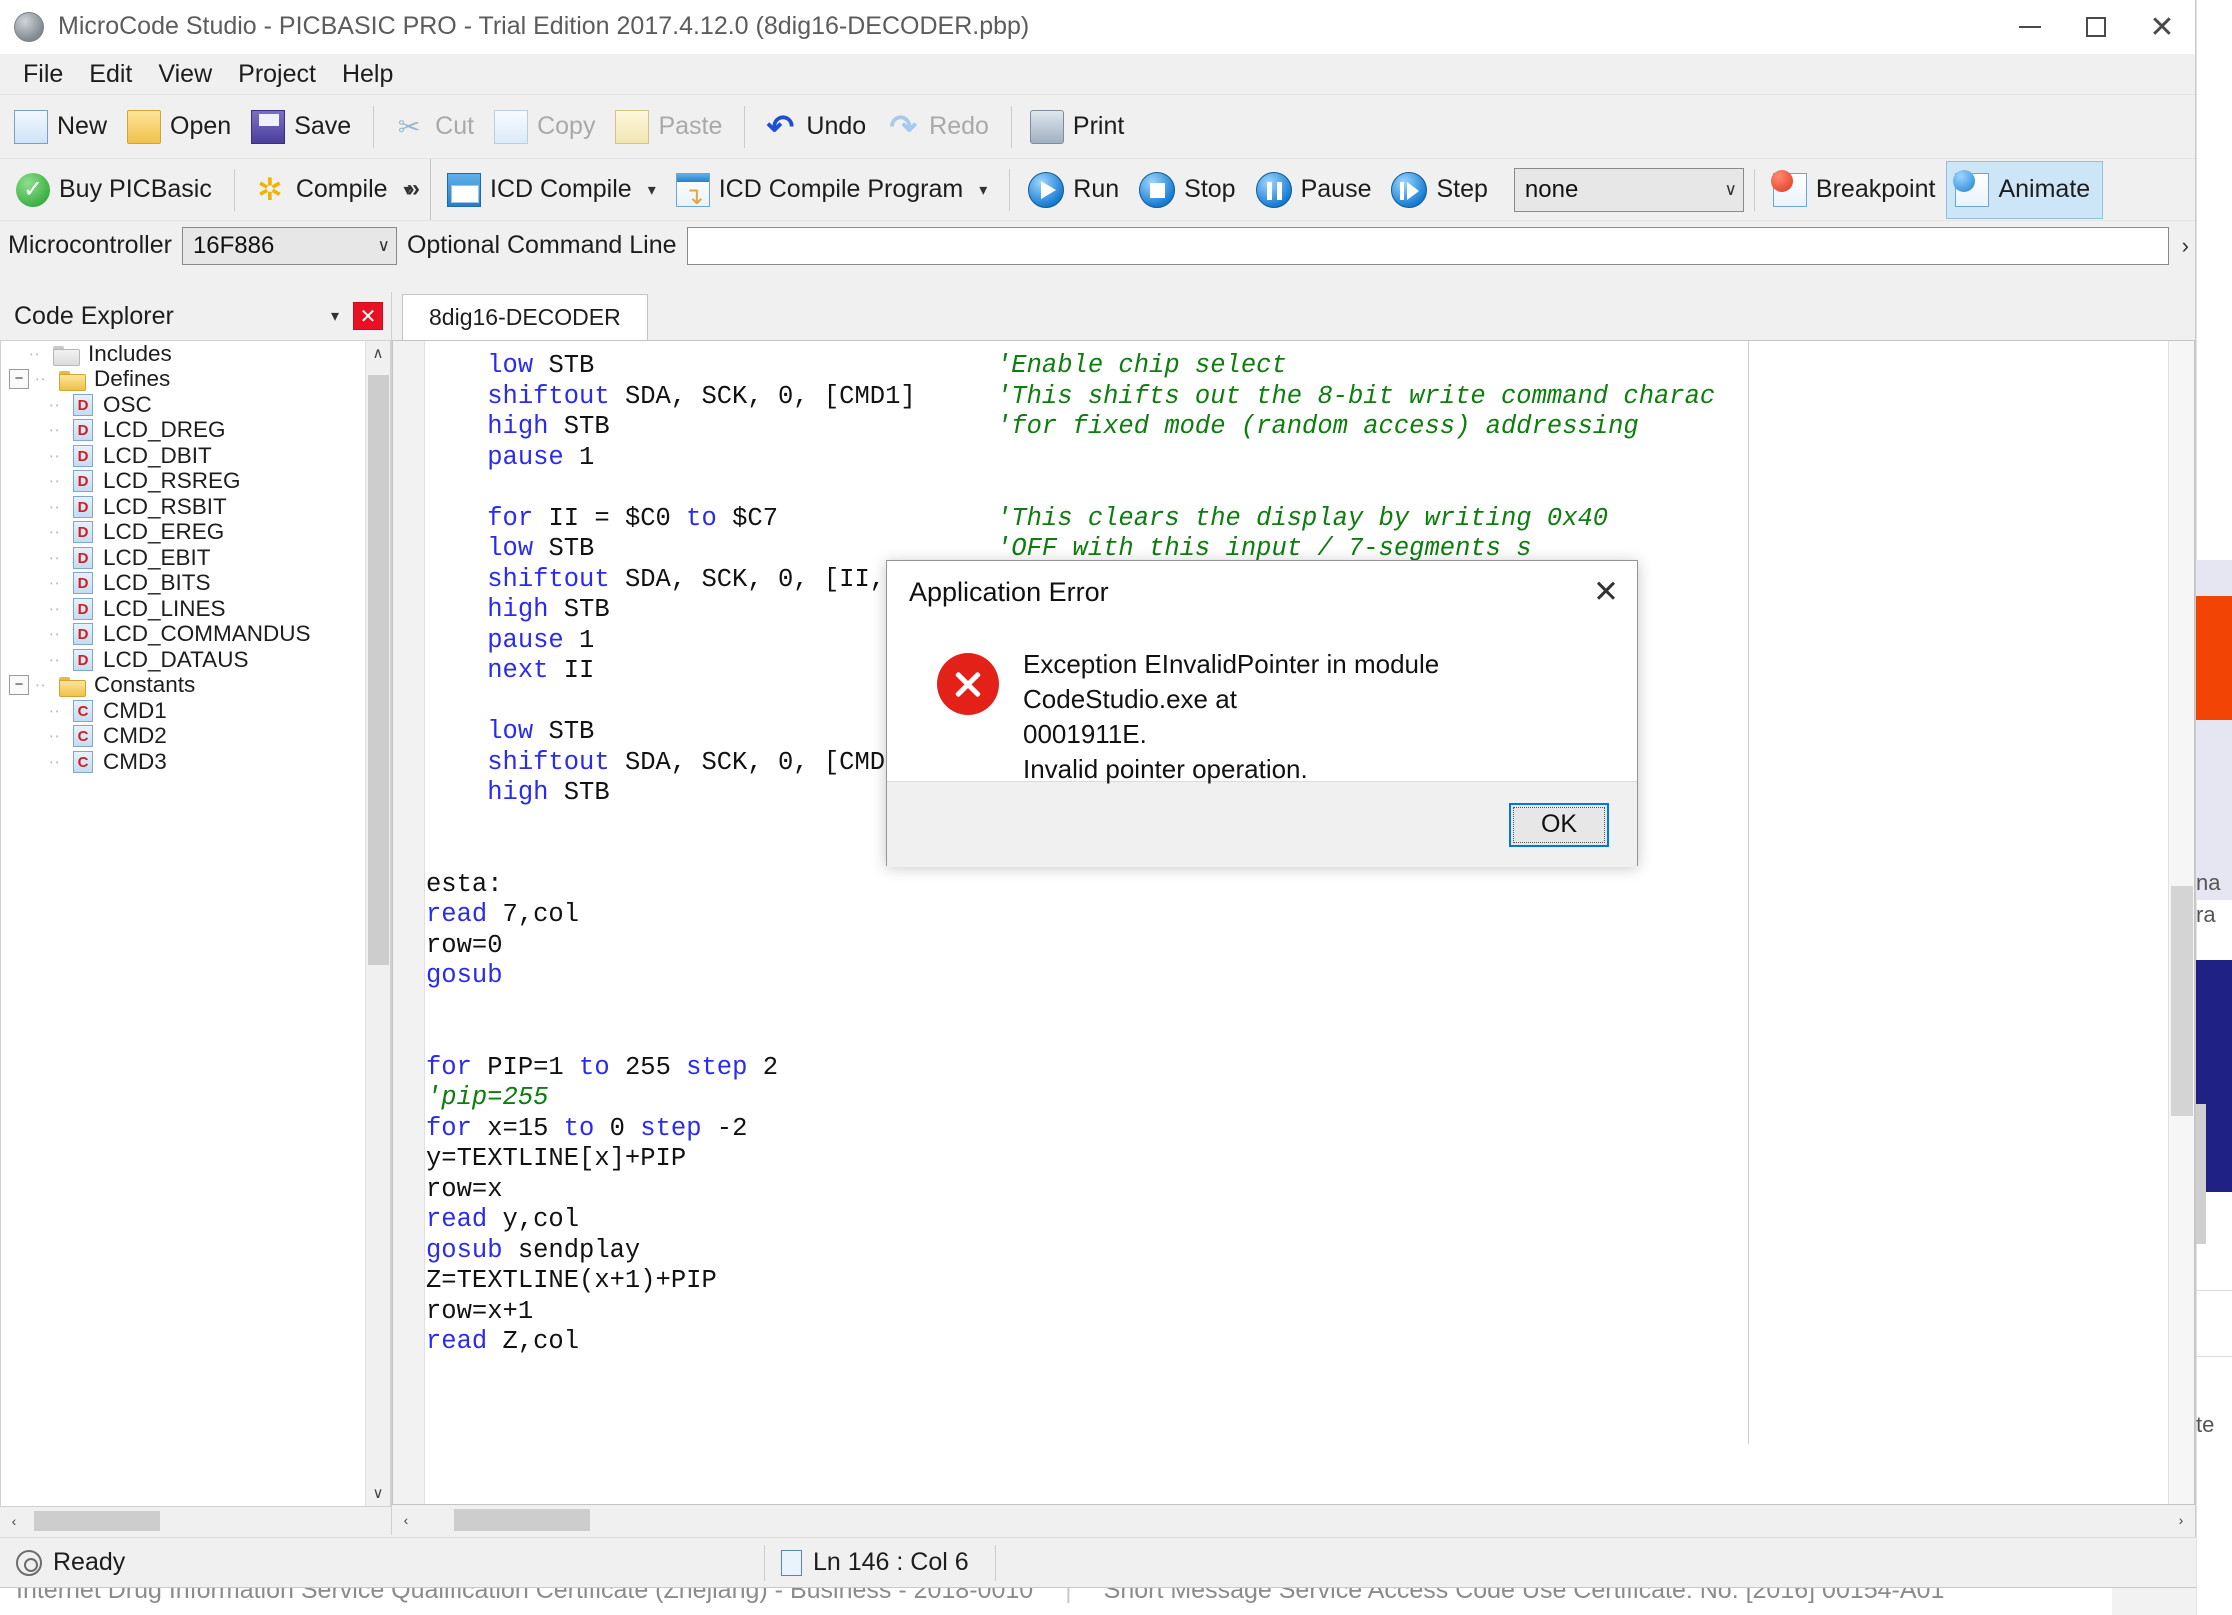  What do you see at coordinates (406, 1520) in the screenshot?
I see `editor-hscroll-left-icon: ‹` at bounding box center [406, 1520].